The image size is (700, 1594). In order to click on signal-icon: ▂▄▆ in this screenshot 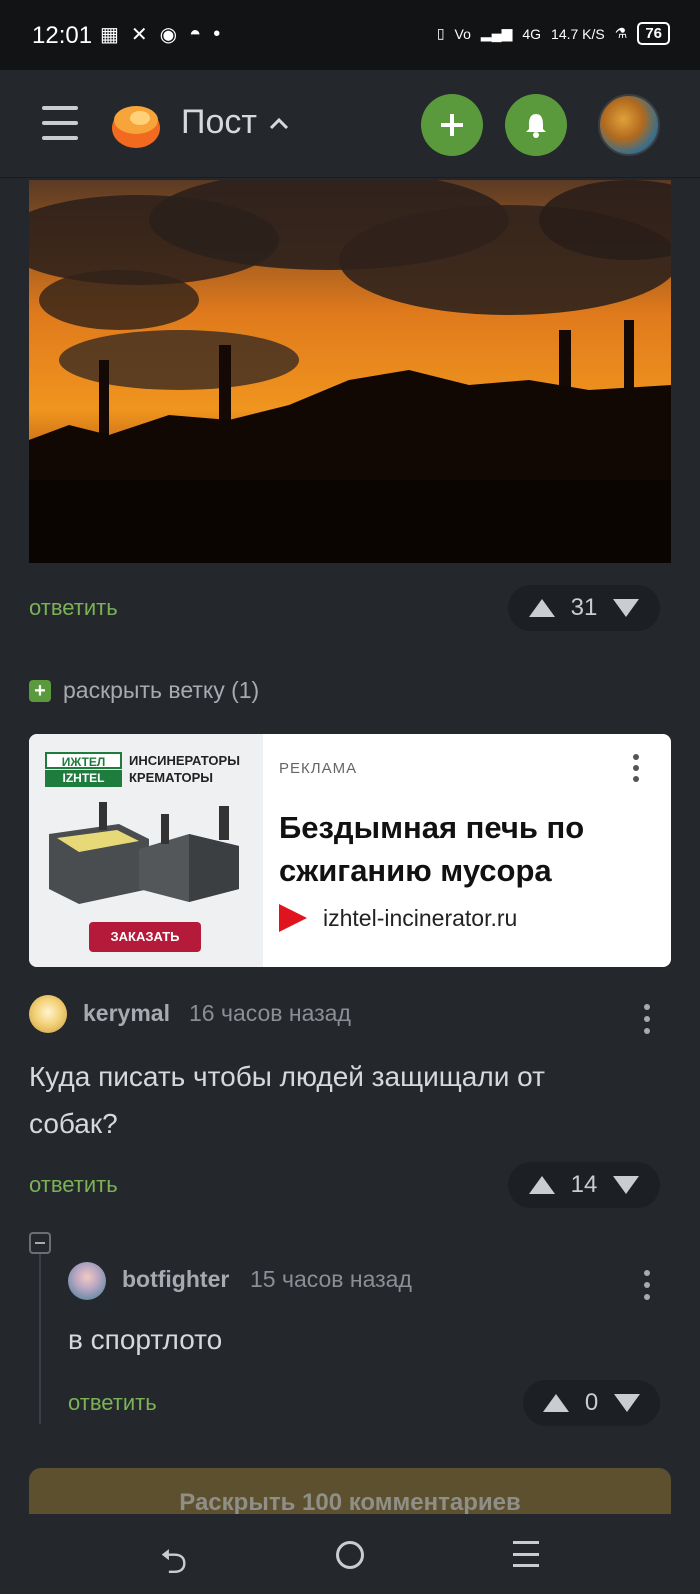, I will do `click(496, 33)`.